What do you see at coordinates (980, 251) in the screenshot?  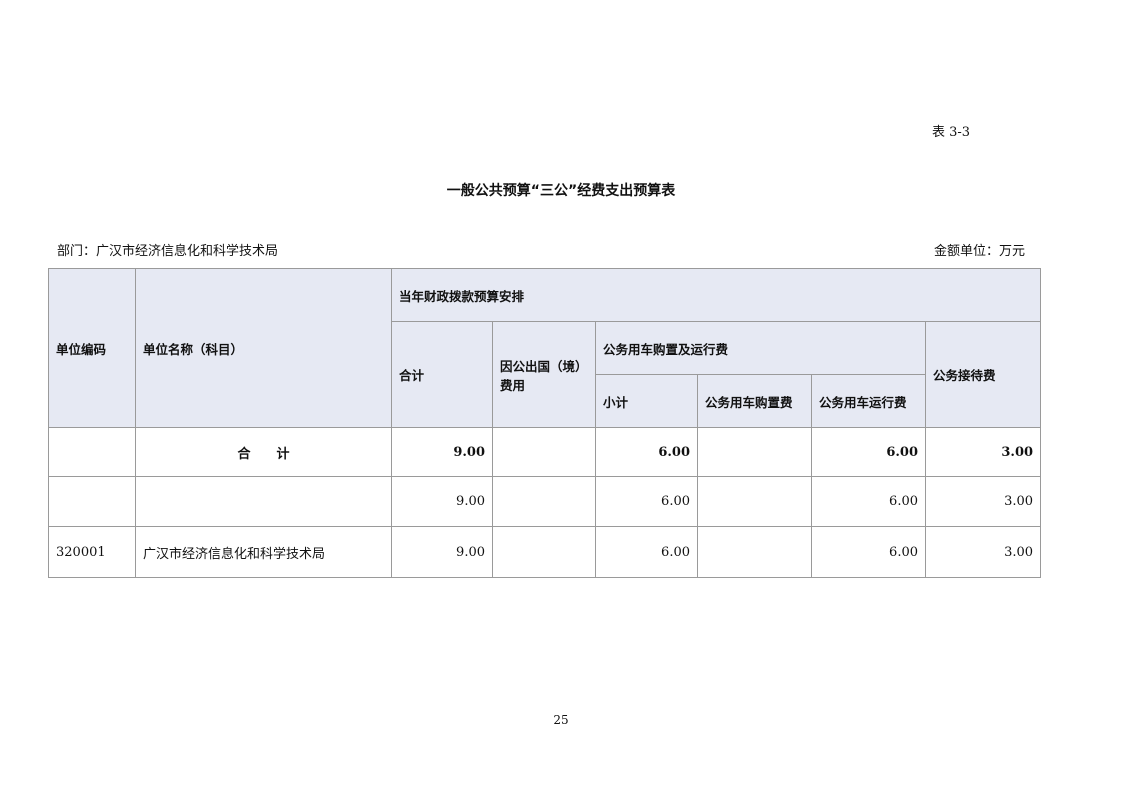 I see `amount-unit-label: 金额单位：万元` at bounding box center [980, 251].